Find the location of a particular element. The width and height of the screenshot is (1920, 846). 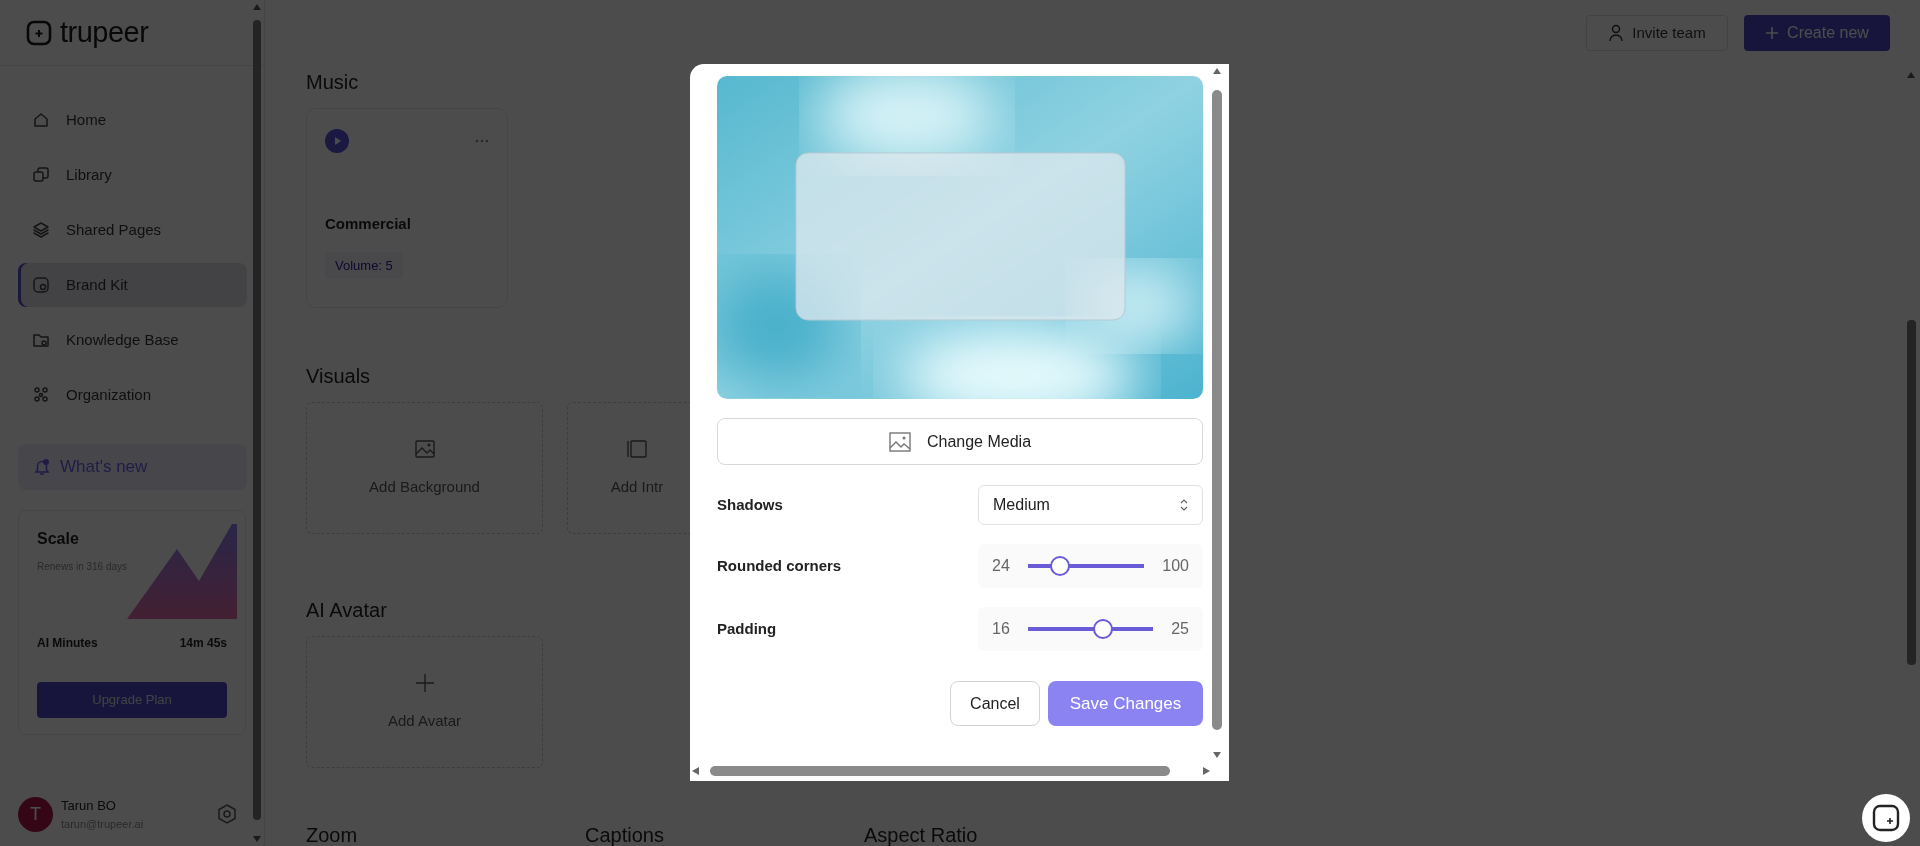

logo-text: trupeer is located at coordinates (104, 32).